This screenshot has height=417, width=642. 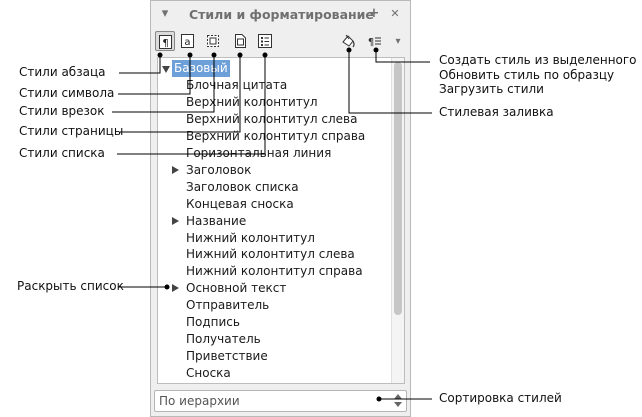 I want to click on leader-new-style, so click(x=402, y=56).